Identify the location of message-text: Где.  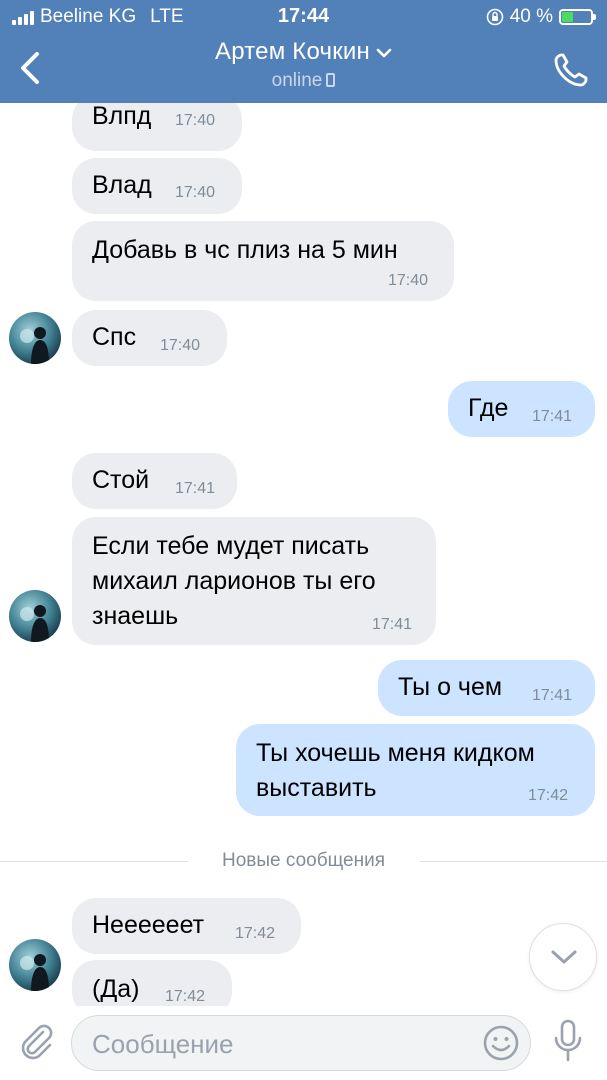
(488, 408).